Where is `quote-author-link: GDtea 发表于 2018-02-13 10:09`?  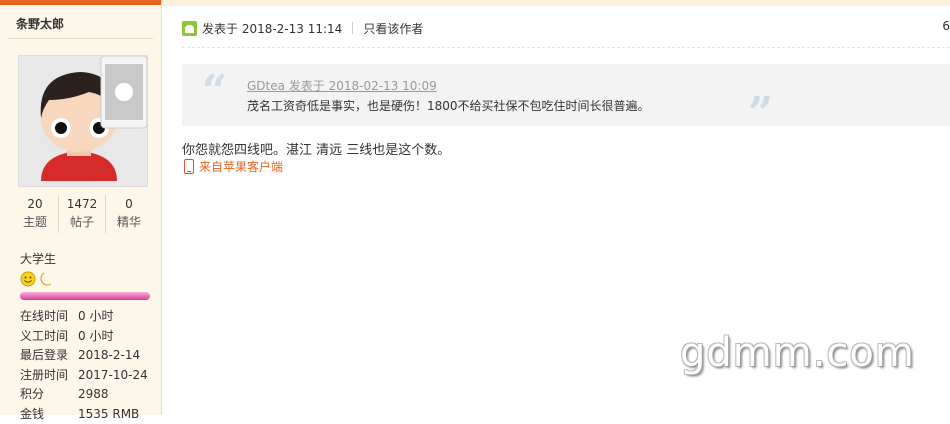 quote-author-link: GDtea 发表于 2018-02-13 10:09 is located at coordinates (342, 85).